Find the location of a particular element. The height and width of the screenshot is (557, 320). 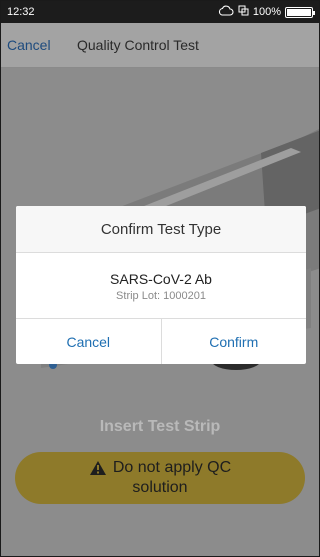

navigation-bar: Cancel Quality Control Test is located at coordinates (160, 45).